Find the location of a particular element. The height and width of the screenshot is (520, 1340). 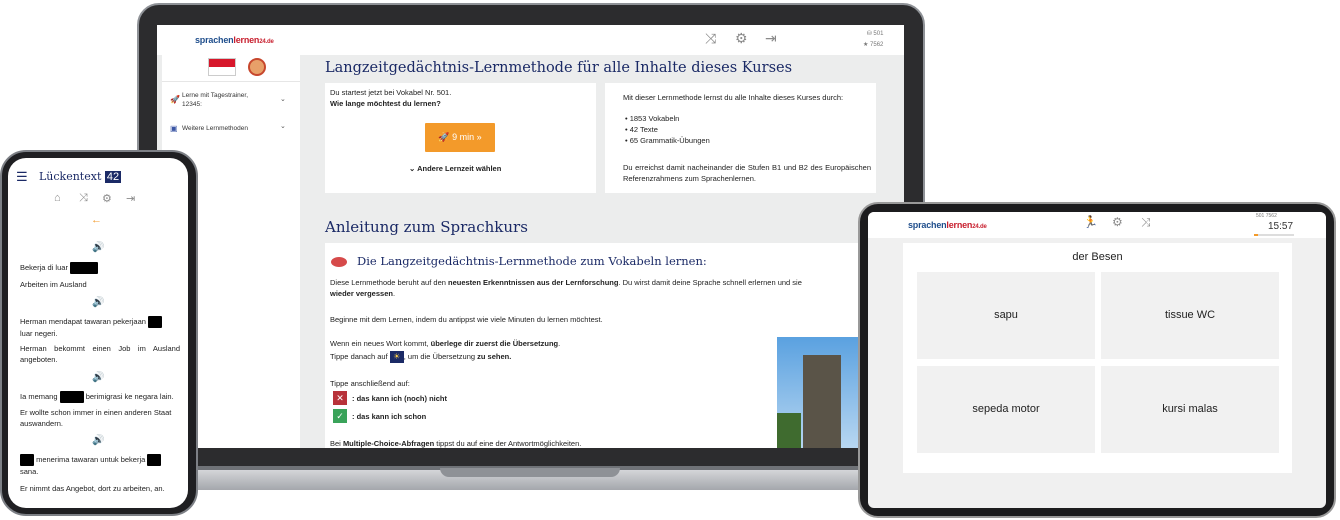

stats: ⛁ 501 ★ 7562 is located at coordinates (873, 40).